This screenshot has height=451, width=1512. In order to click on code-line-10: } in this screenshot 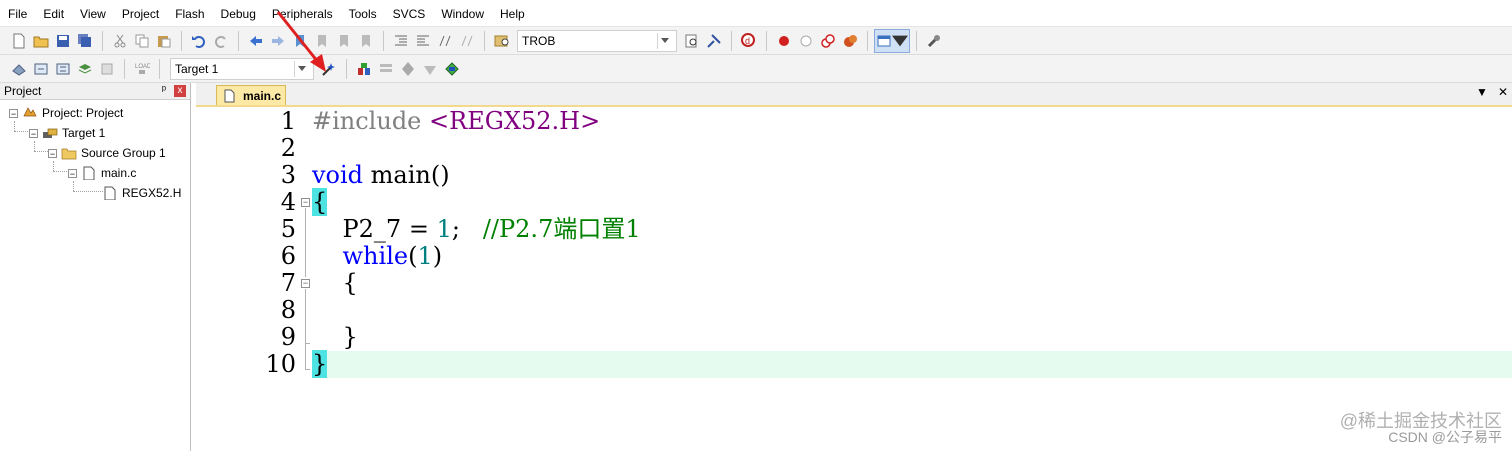, I will do `click(320, 364)`.